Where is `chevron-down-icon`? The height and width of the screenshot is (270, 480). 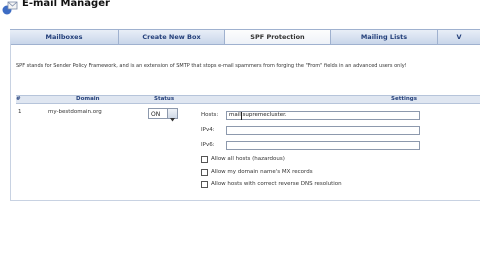 chevron-down-icon is located at coordinates (172, 115).